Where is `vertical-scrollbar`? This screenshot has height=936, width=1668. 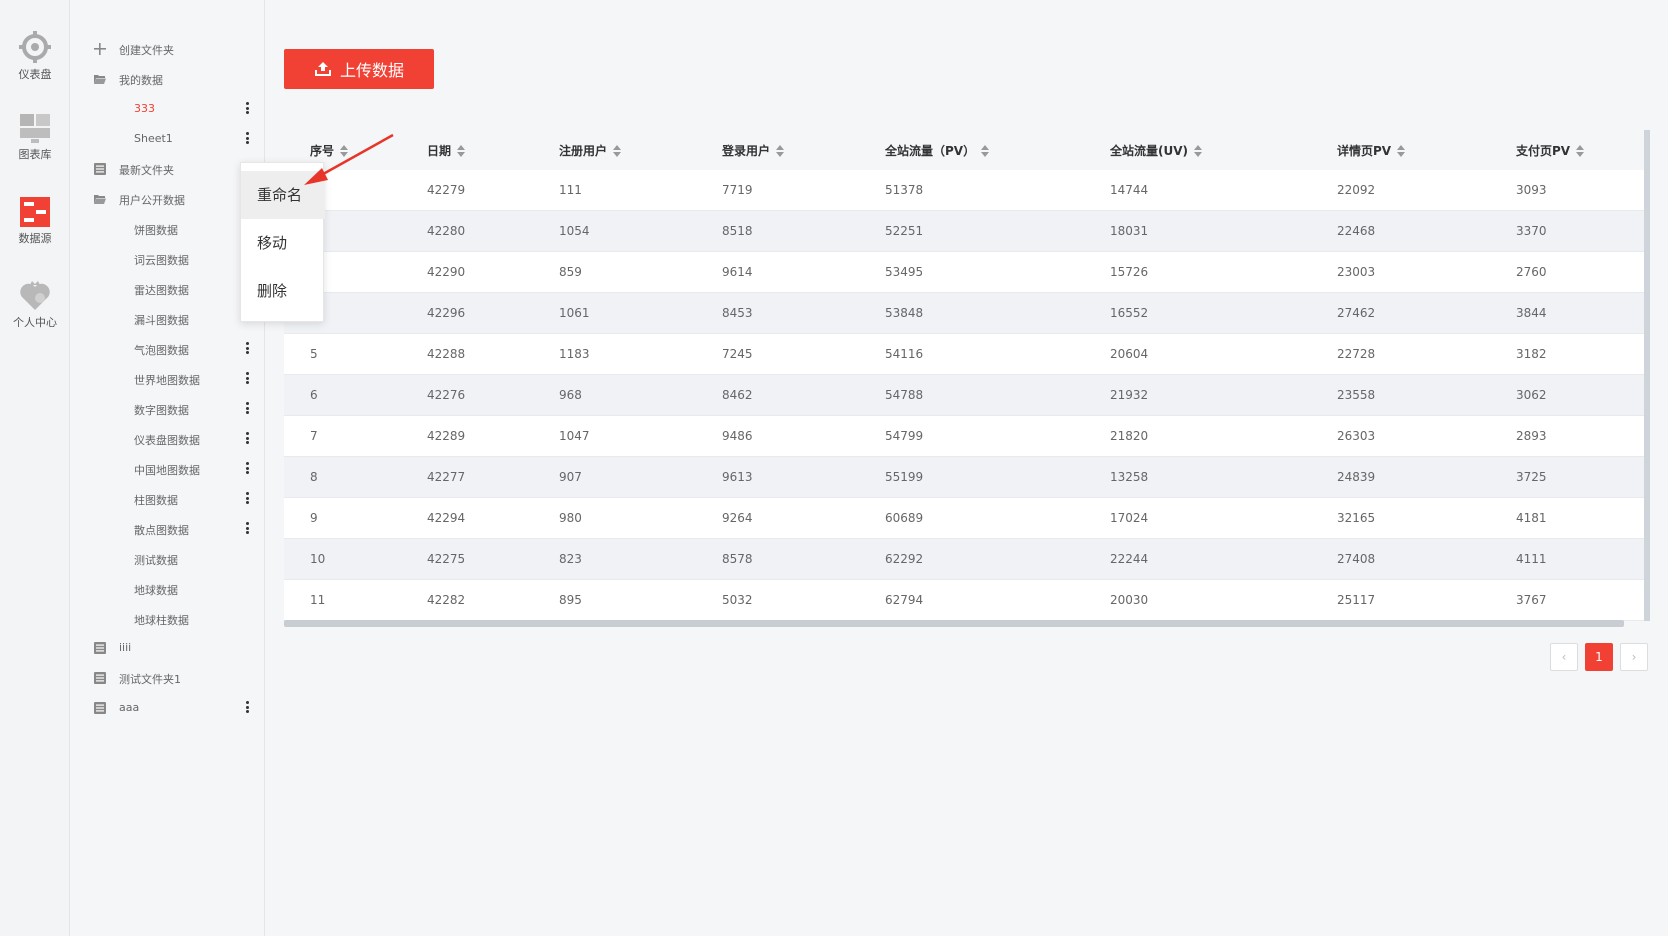
vertical-scrollbar is located at coordinates (1647, 375).